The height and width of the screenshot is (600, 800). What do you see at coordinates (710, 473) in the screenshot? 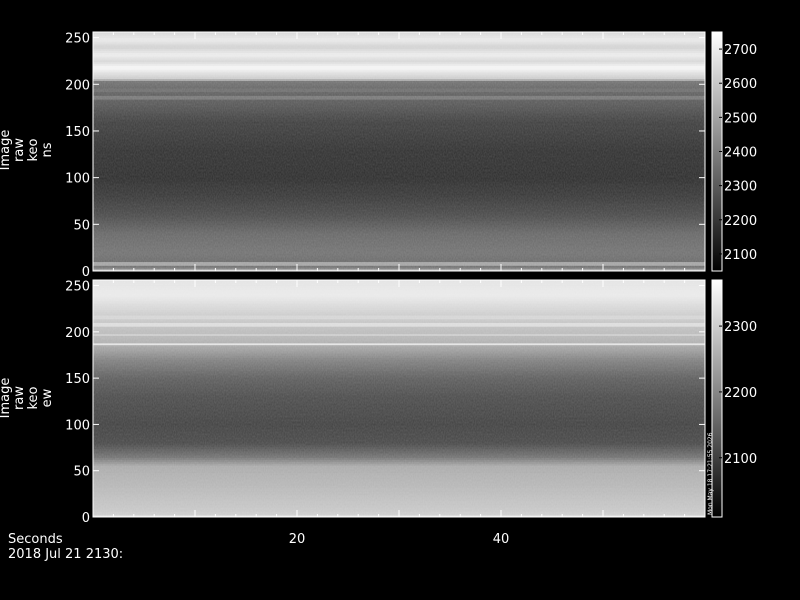
I see `colorbar-timestamp: Mon May 18 17:21:55 2026` at bounding box center [710, 473].